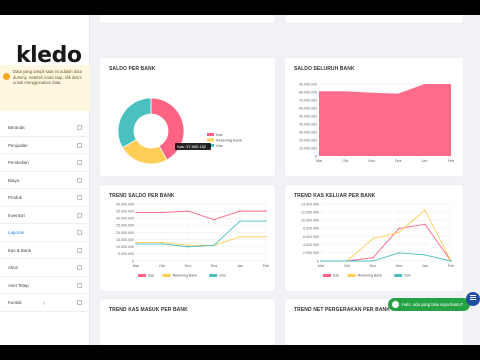  I want to click on y-tick-label: 20.000.000, so click(308, 140).